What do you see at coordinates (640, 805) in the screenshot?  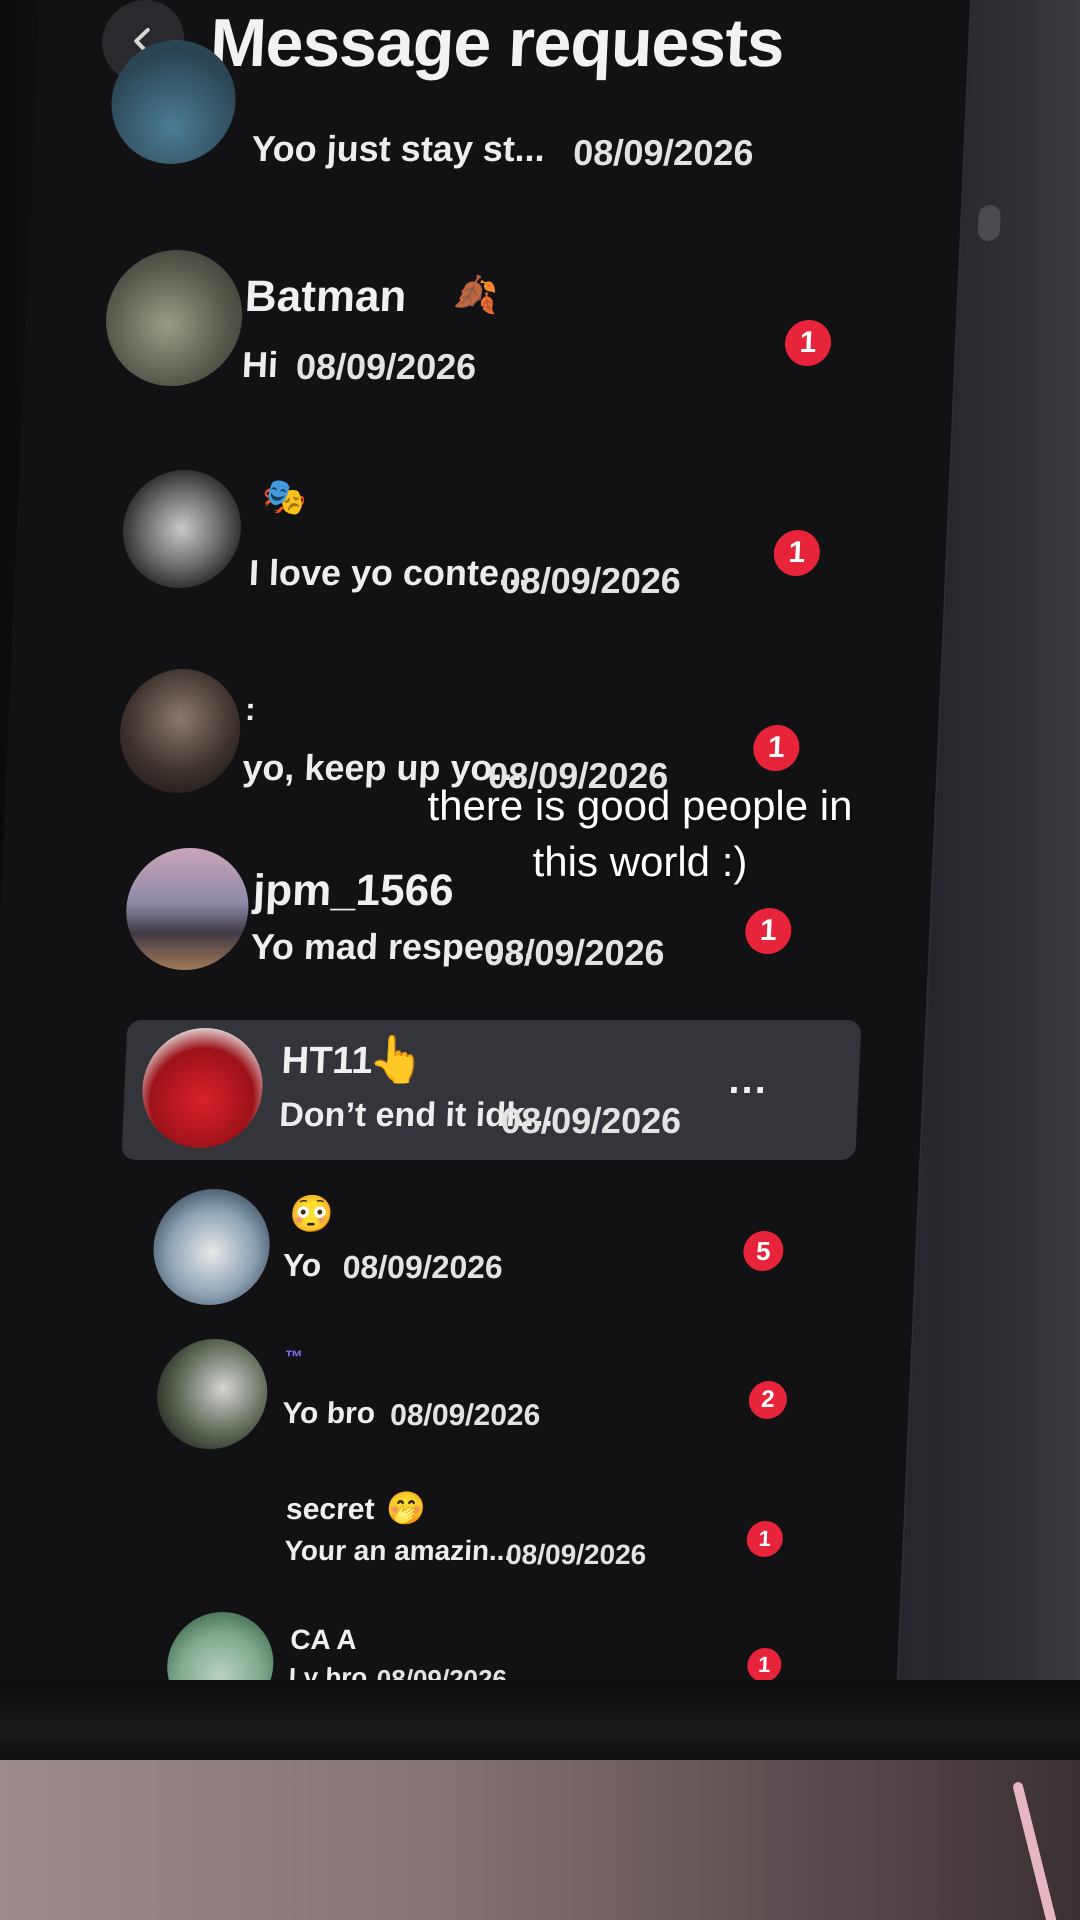 I see `caption-line-1: there is good people in` at bounding box center [640, 805].